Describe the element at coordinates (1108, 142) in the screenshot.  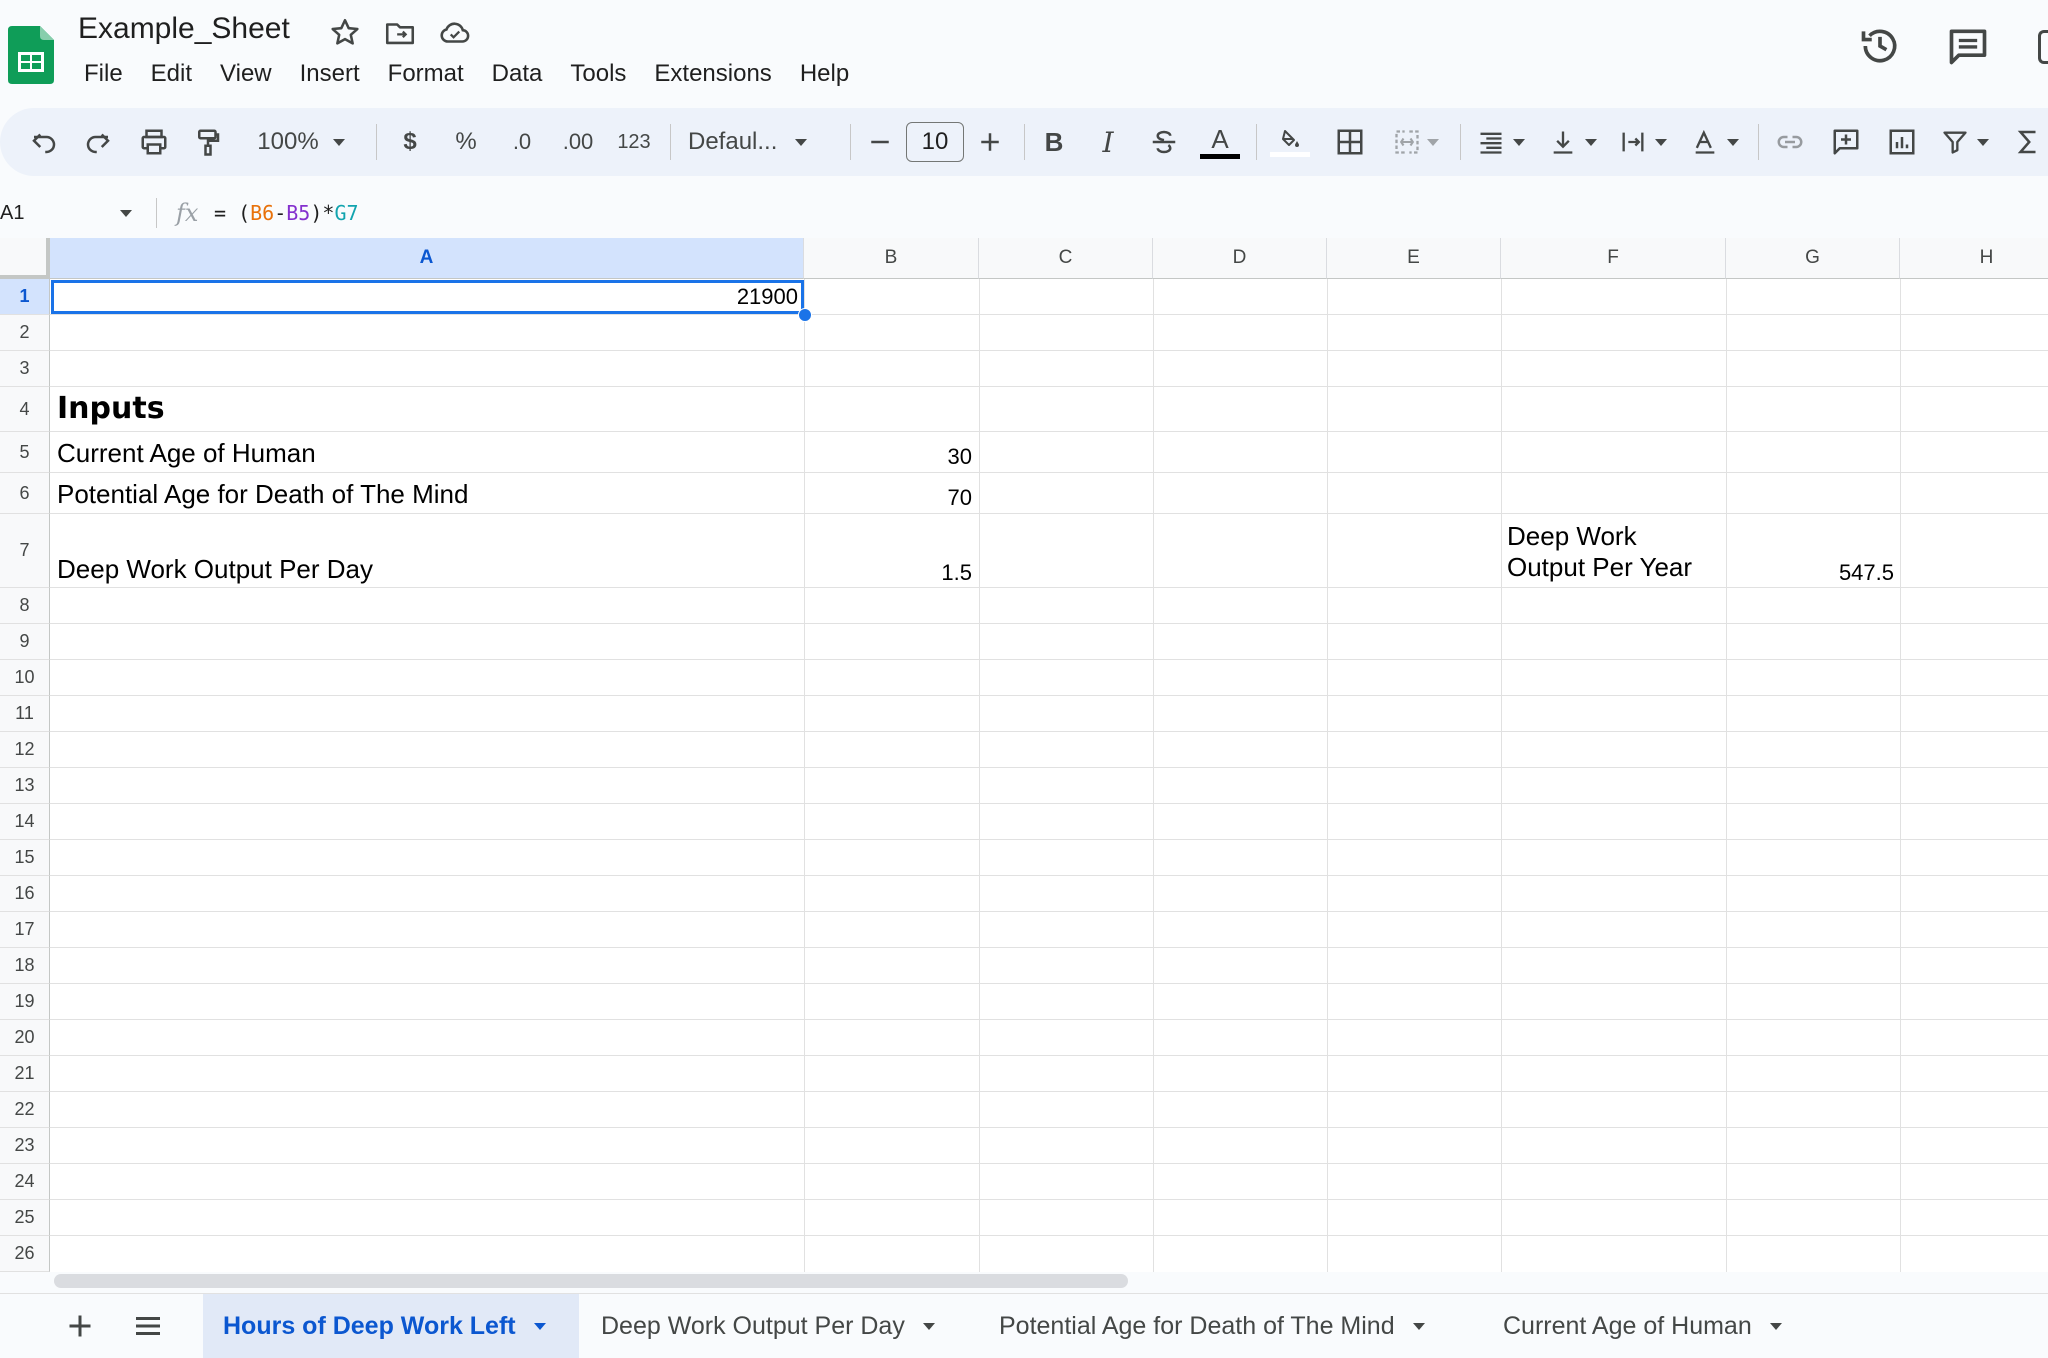
I see `italic-button: I` at that location.